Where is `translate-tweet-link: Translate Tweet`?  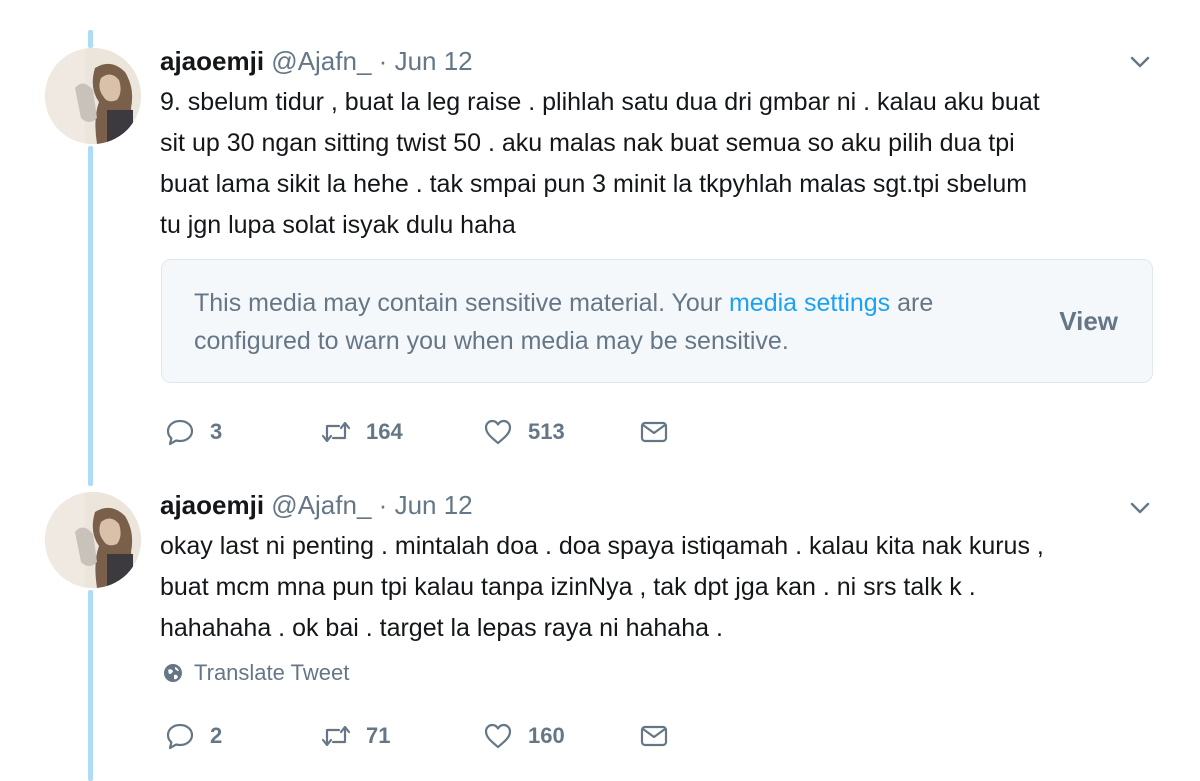 translate-tweet-link: Translate Tweet is located at coordinates (255, 673).